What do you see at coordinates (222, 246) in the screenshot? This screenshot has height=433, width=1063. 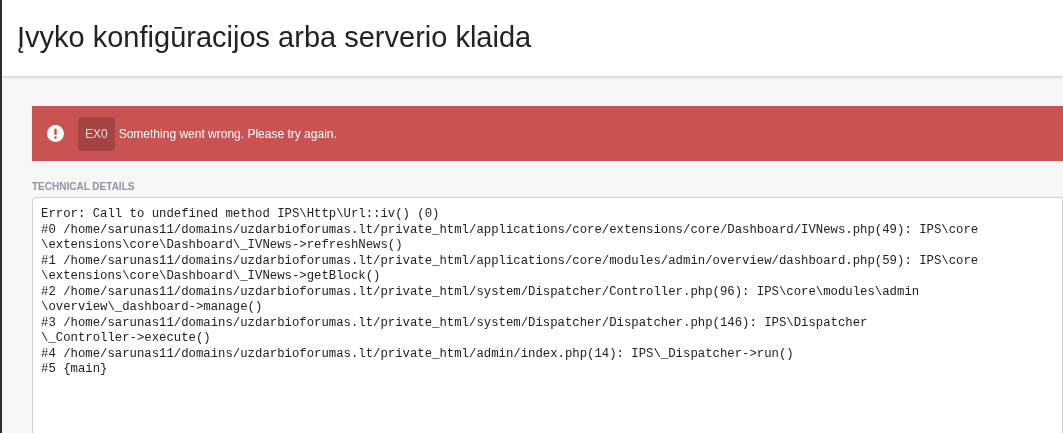 I see `trace-line: \extensions\core\Dashboard\_IVNews->refreshNews()` at bounding box center [222, 246].